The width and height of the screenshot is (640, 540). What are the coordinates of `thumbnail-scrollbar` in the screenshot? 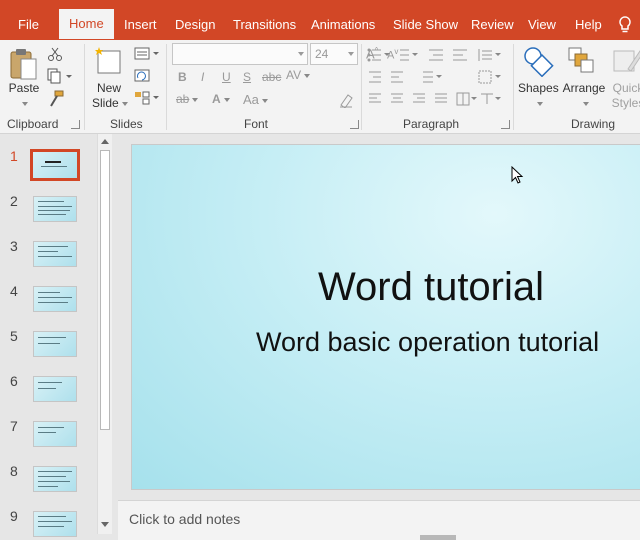 It's located at (104, 334).